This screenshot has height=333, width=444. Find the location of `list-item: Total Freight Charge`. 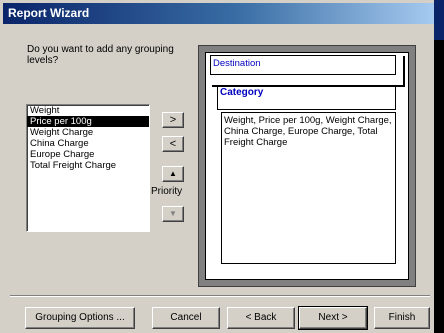

list-item: Total Freight Charge is located at coordinates (88, 165).